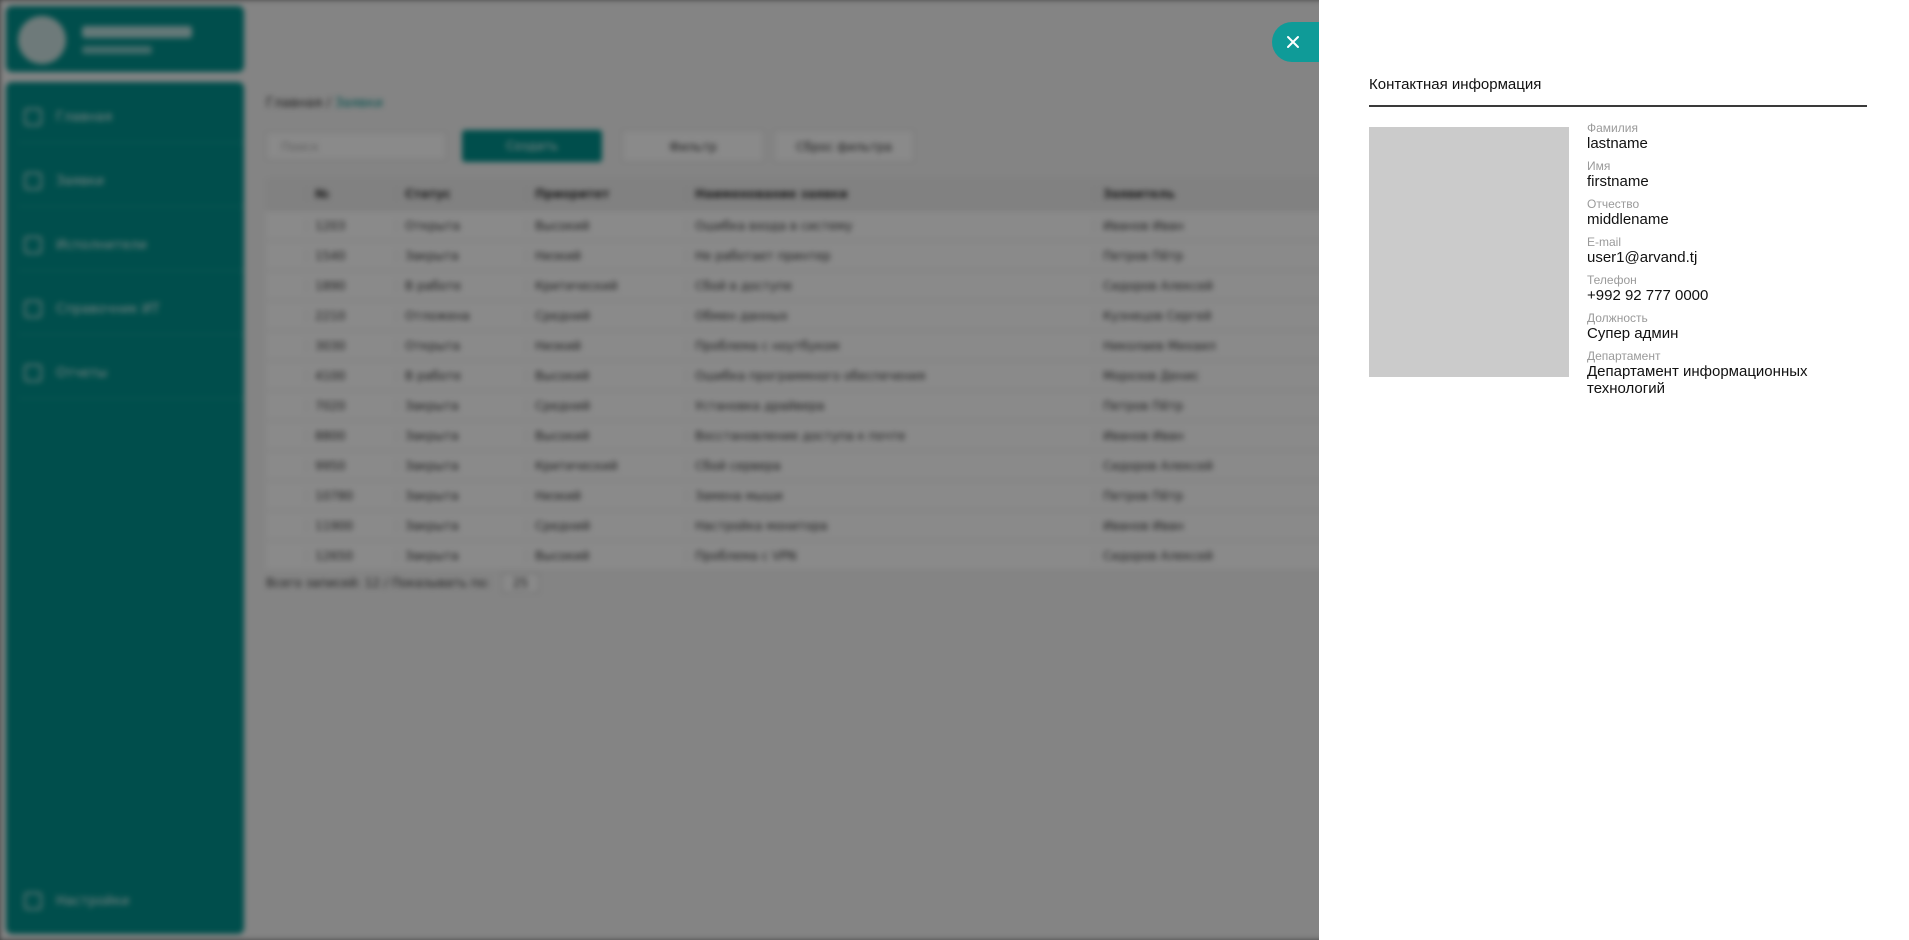  What do you see at coordinates (1293, 42) in the screenshot?
I see `close-icon` at bounding box center [1293, 42].